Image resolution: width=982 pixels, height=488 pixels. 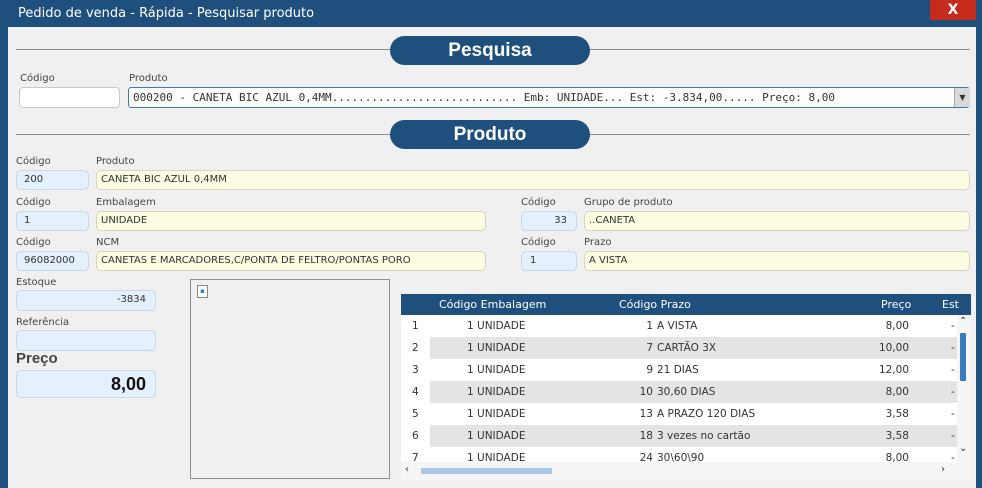 I want to click on horizontal-scroll-thumb, so click(x=486, y=471).